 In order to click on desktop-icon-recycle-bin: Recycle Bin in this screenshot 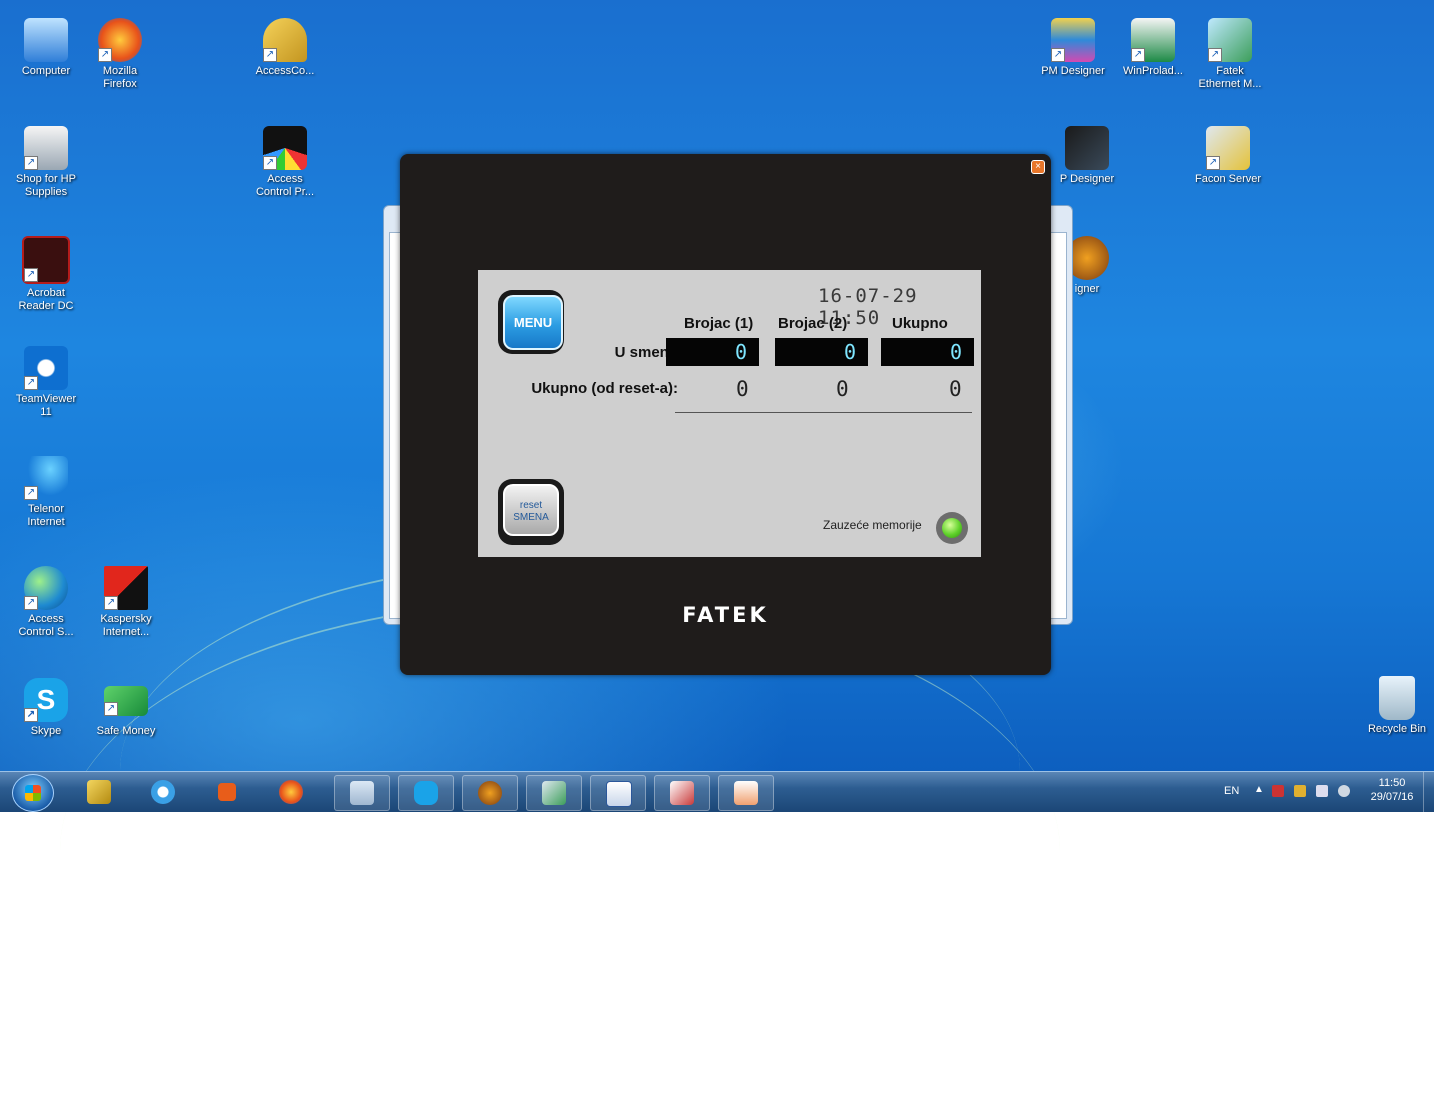, I will do `click(1394, 706)`.